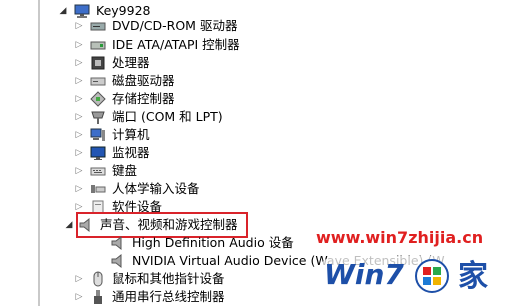 This screenshot has width=507, height=308. Describe the element at coordinates (364, 274) in the screenshot. I see `svg-text: Win7` at that location.